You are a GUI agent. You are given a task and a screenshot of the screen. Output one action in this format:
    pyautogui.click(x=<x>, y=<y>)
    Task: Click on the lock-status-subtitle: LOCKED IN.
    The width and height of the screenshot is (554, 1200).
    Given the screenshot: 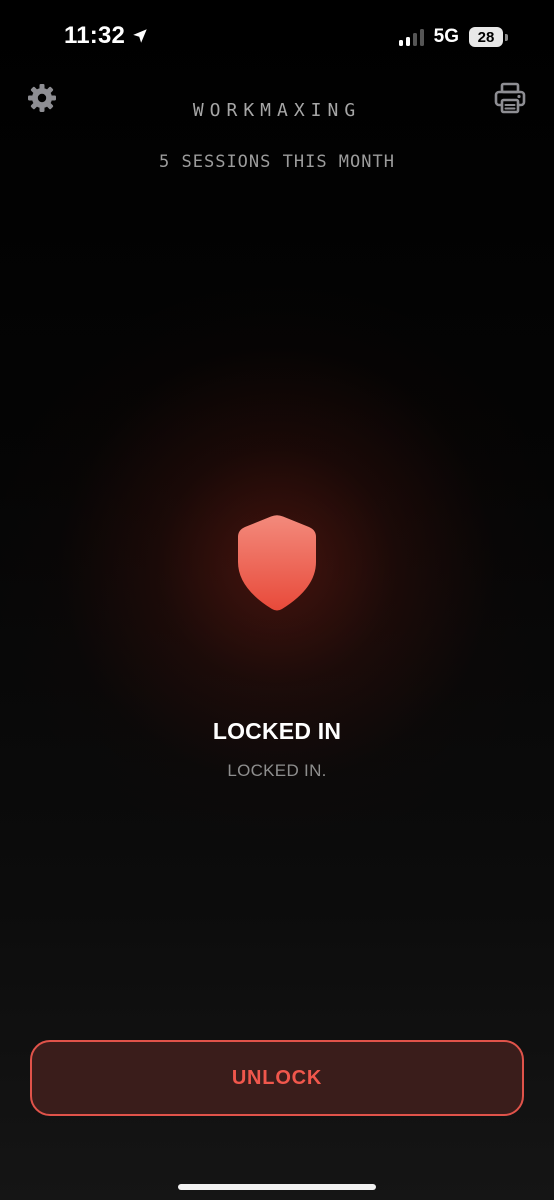 What is the action you would take?
    pyautogui.click(x=277, y=770)
    